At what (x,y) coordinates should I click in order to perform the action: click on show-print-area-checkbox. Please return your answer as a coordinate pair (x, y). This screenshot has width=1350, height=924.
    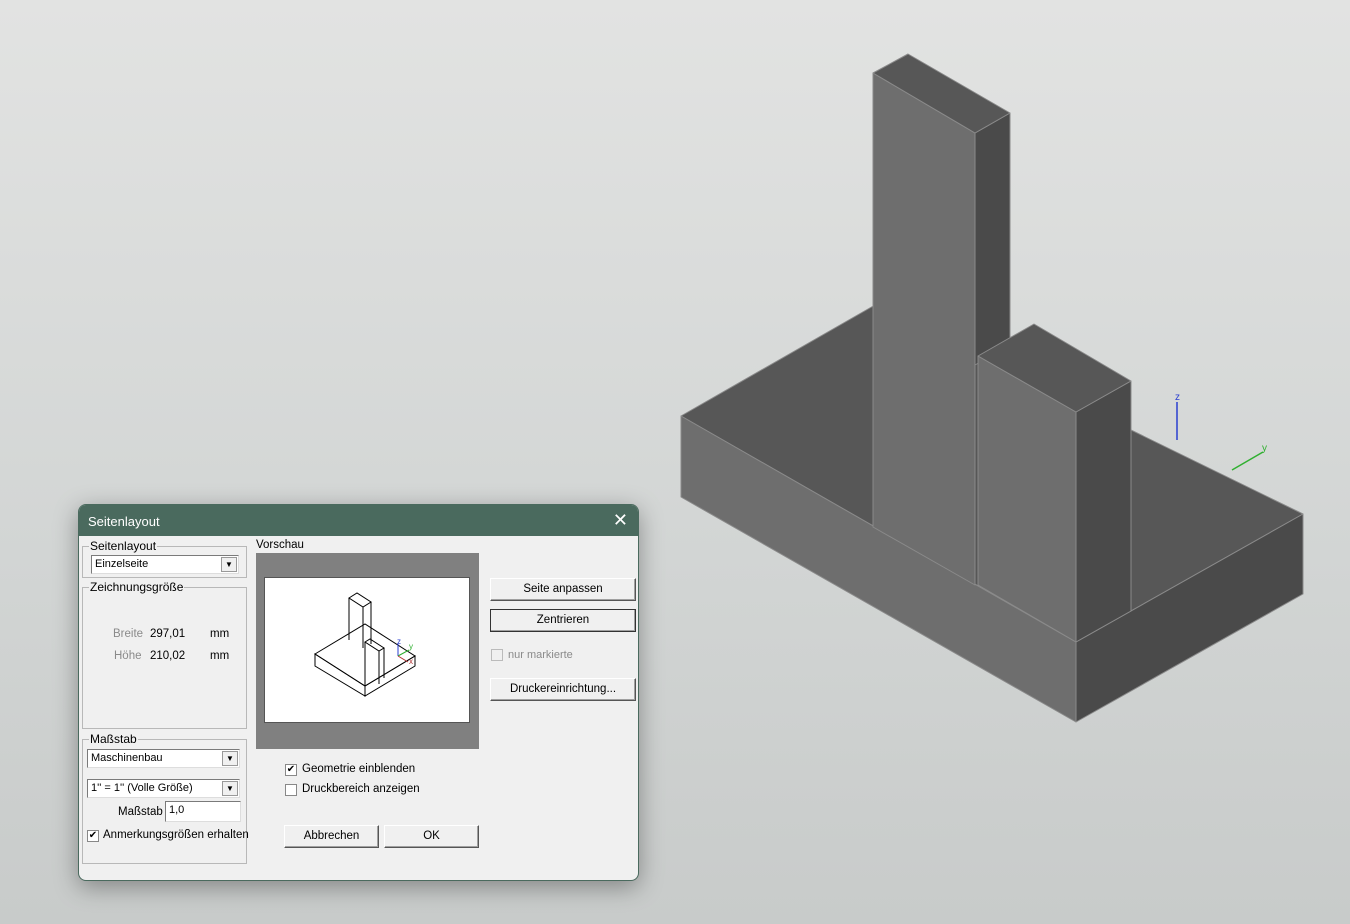
    Looking at the image, I should click on (291, 790).